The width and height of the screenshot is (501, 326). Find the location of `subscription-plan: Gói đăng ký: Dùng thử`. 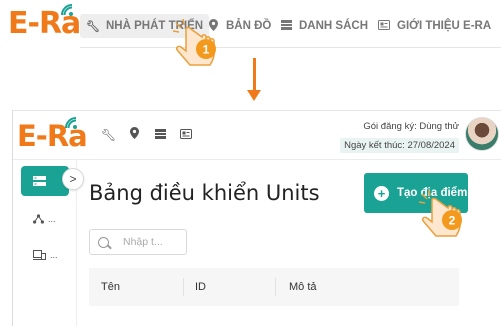

subscription-plan: Gói đăng ký: Dùng thử is located at coordinates (411, 126).